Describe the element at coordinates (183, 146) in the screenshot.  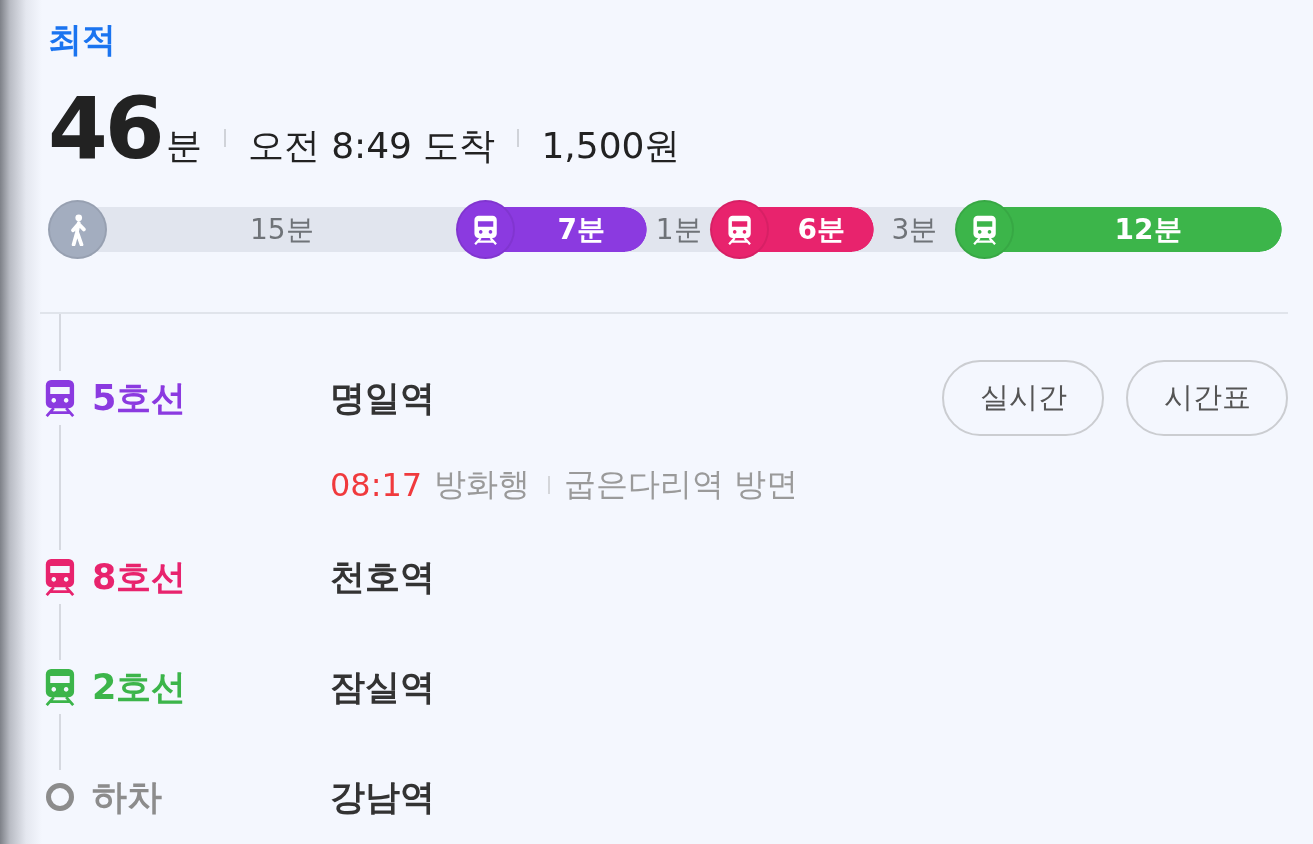
I see `duration-unit: 분` at that location.